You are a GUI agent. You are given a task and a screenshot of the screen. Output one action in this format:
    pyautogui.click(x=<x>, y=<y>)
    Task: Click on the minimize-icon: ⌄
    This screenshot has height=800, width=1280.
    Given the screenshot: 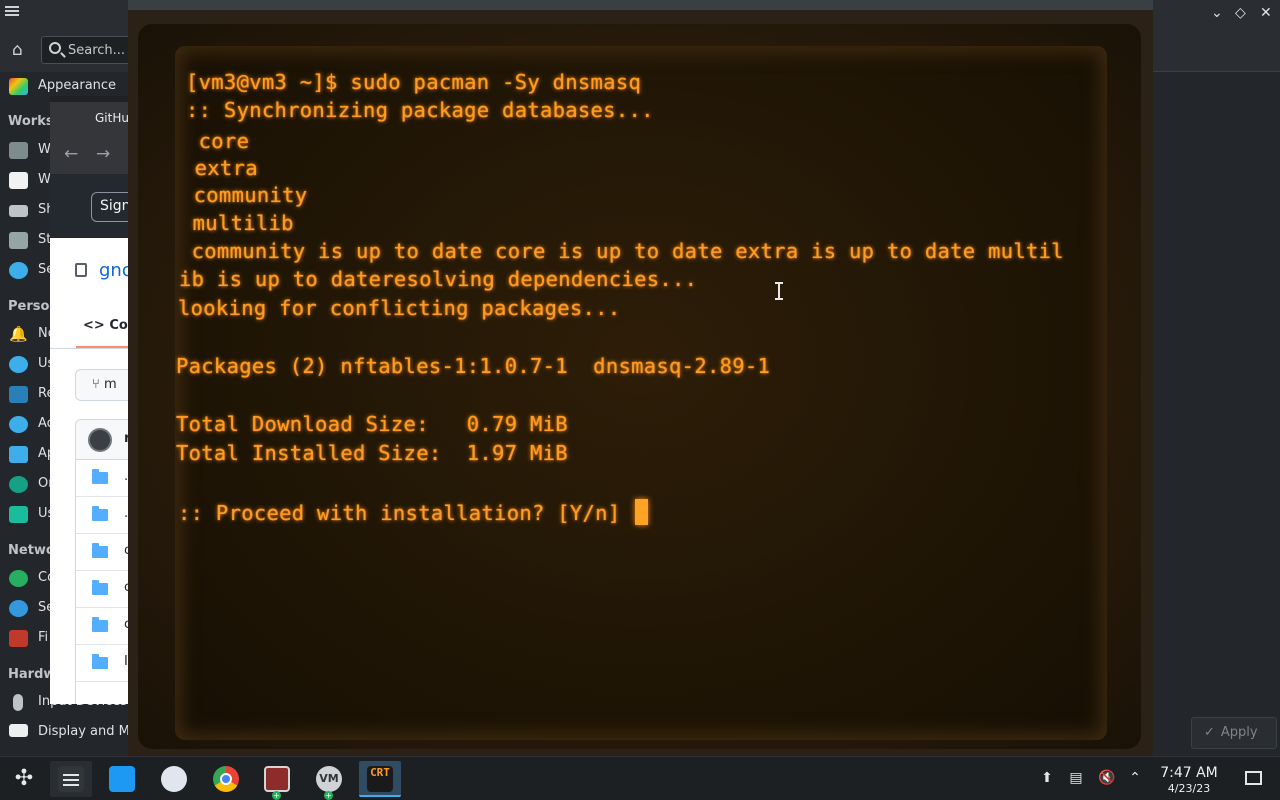 What is the action you would take?
    pyautogui.click(x=1217, y=13)
    